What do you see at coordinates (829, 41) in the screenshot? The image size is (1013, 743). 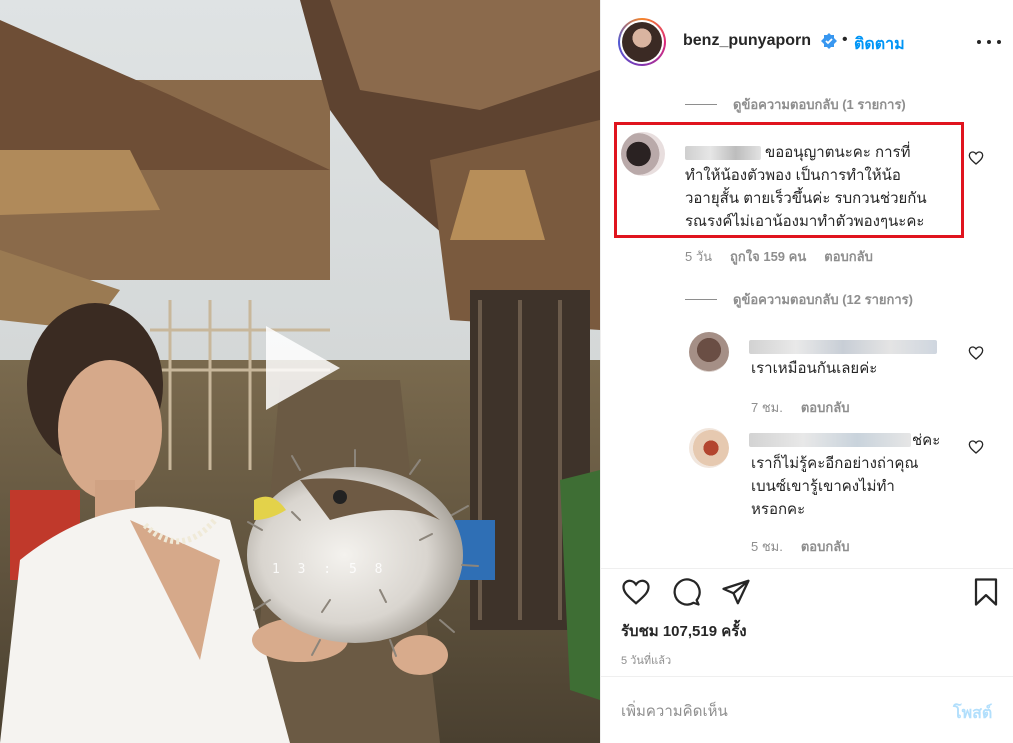 I see `verified-badge-icon` at bounding box center [829, 41].